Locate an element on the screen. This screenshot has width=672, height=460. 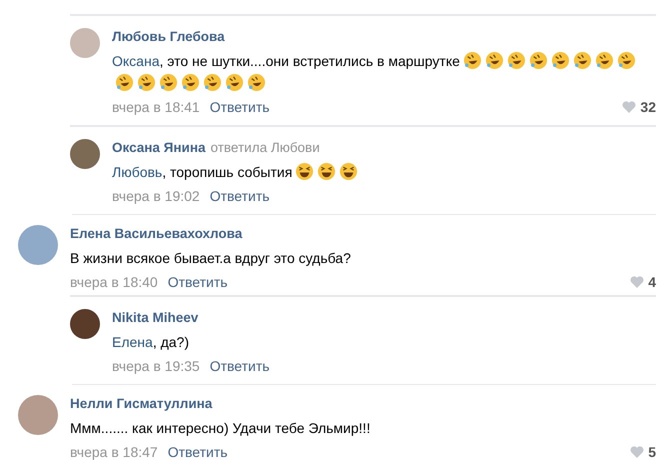
mention-link: Оксана is located at coordinates (136, 61).